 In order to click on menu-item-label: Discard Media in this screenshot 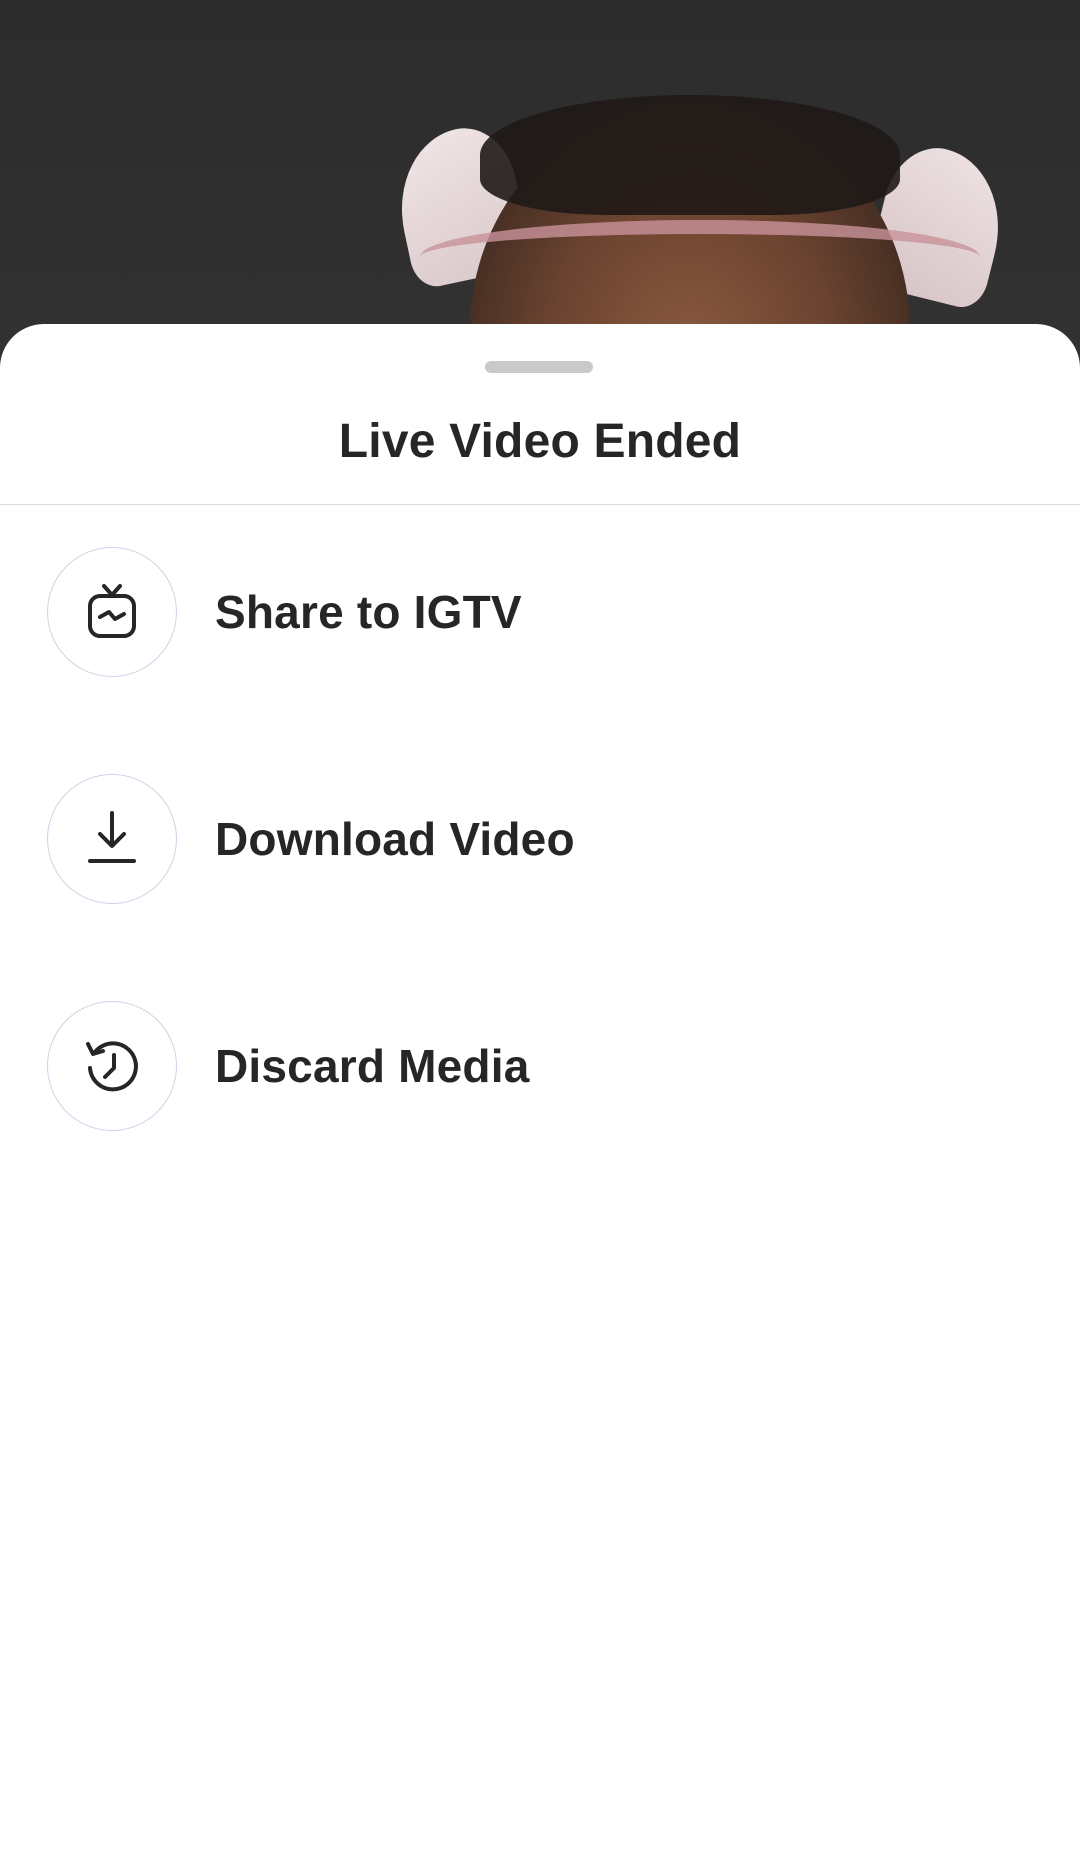, I will do `click(372, 1066)`.